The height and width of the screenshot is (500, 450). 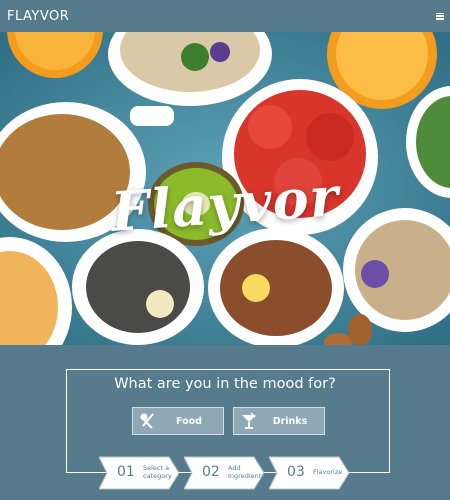 I want to click on food-button: Food, so click(x=178, y=421).